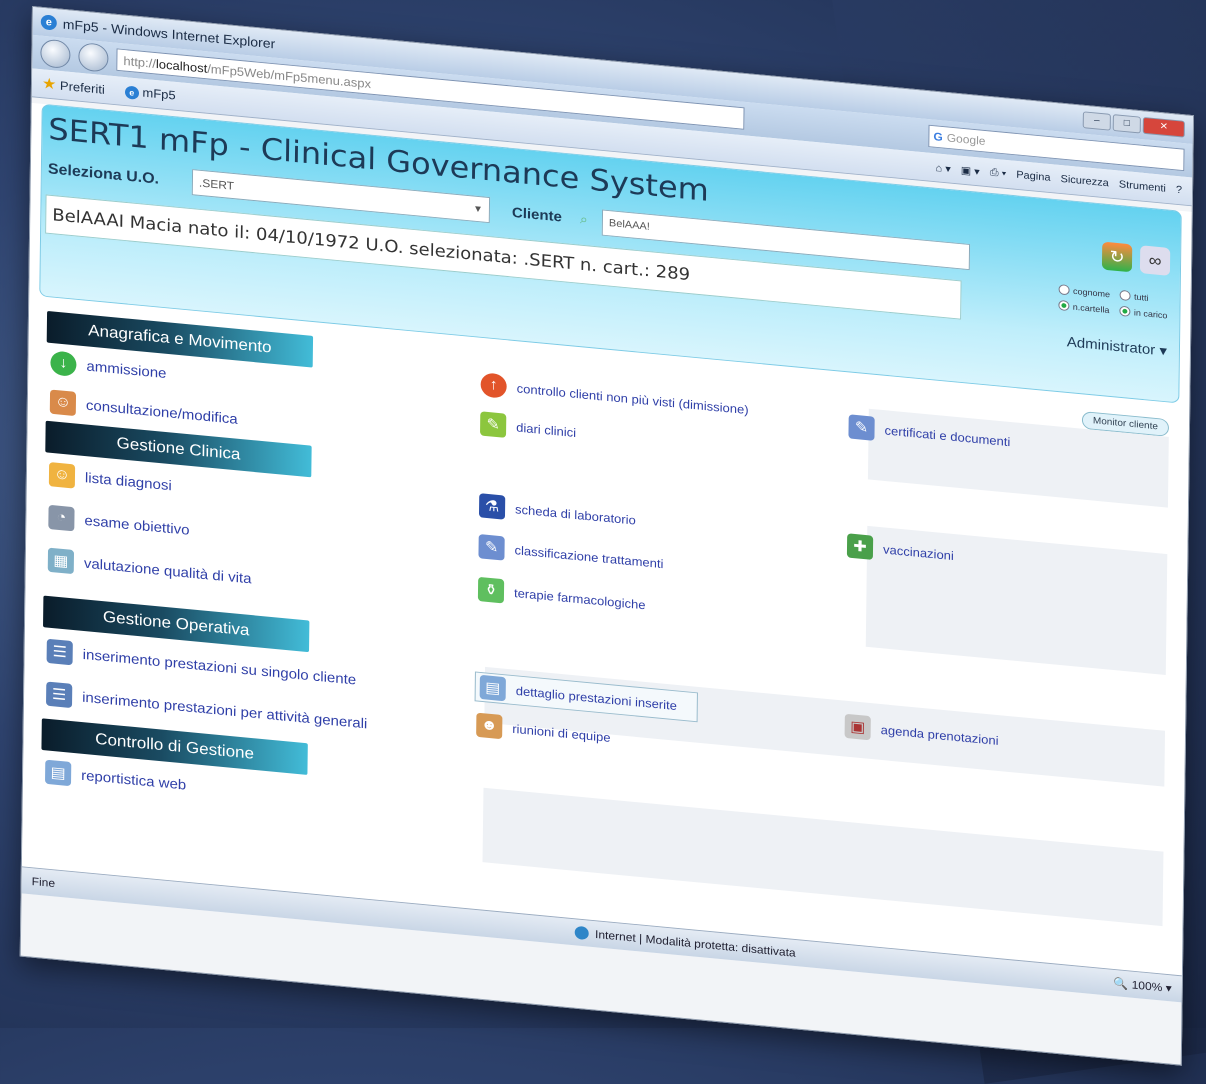  I want to click on radio-tutti: tutti, so click(1144, 297).